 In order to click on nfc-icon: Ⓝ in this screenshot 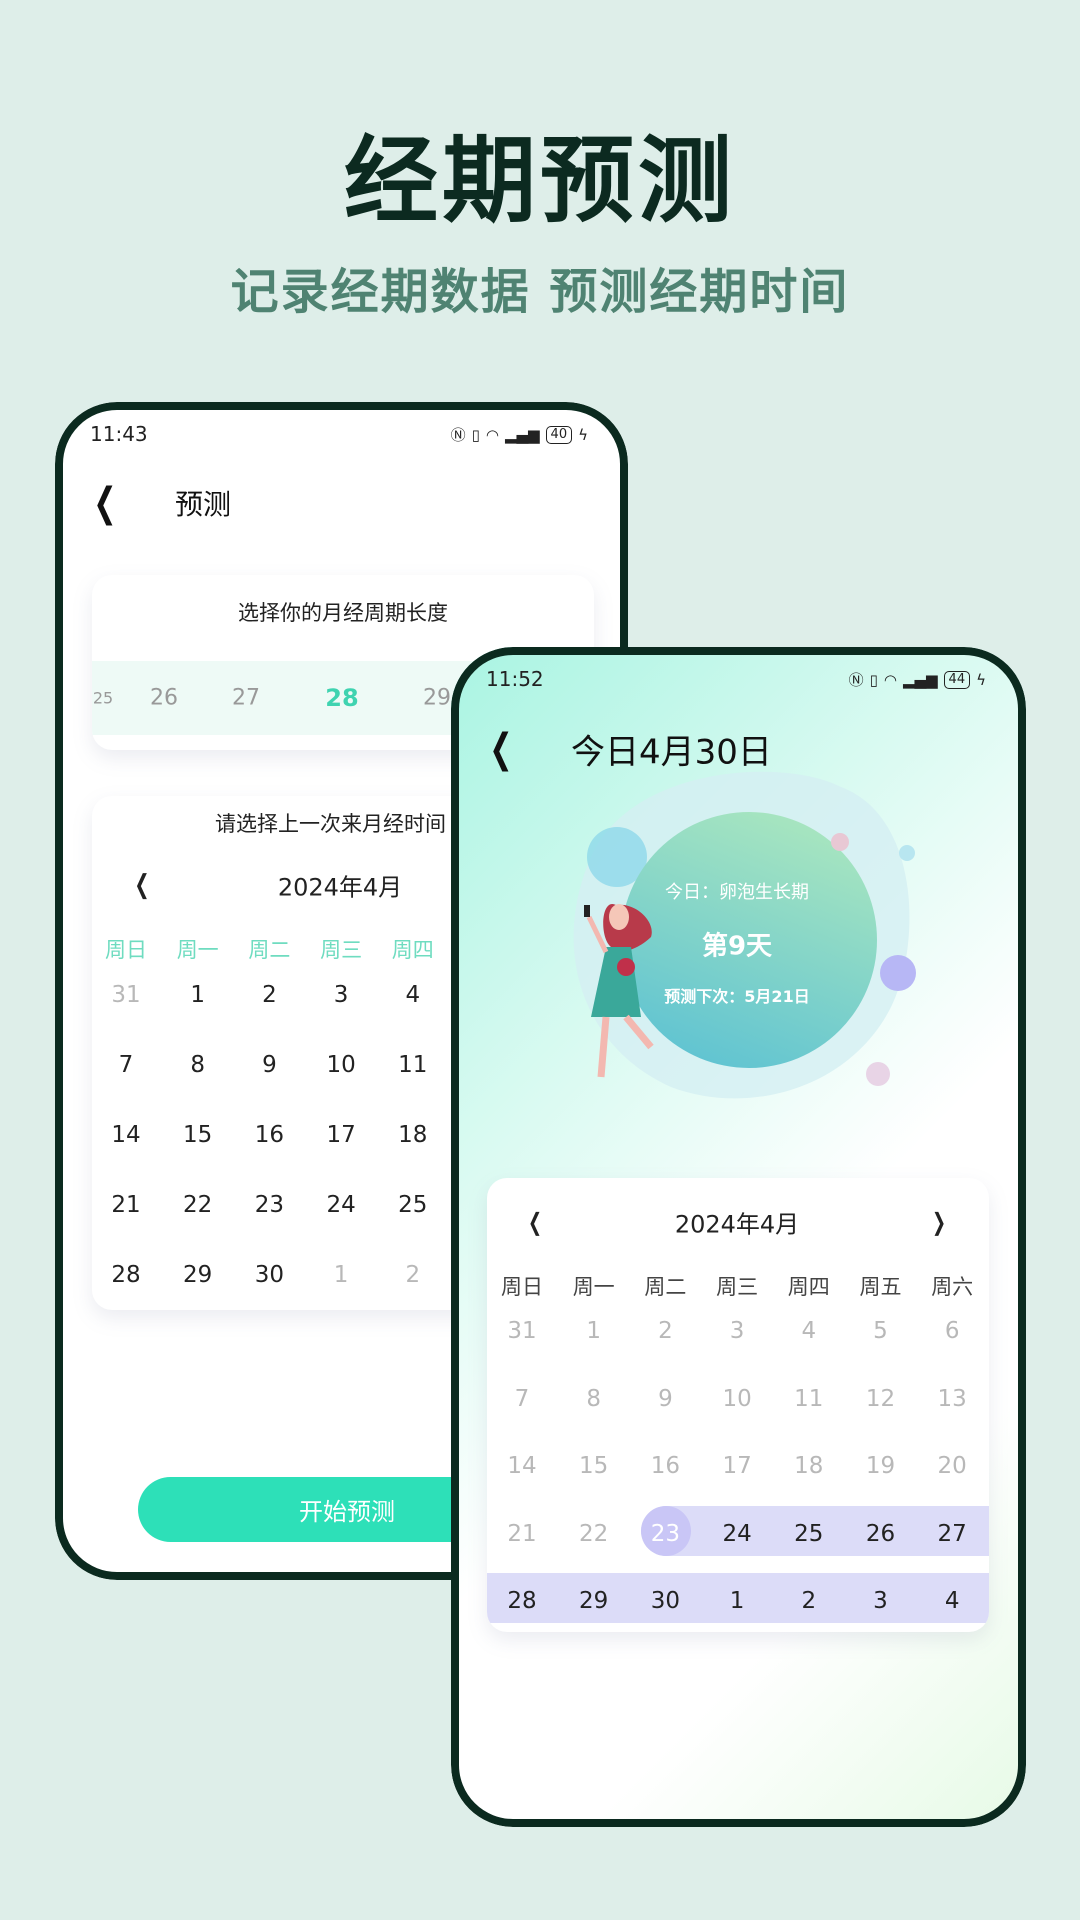, I will do `click(458, 435)`.